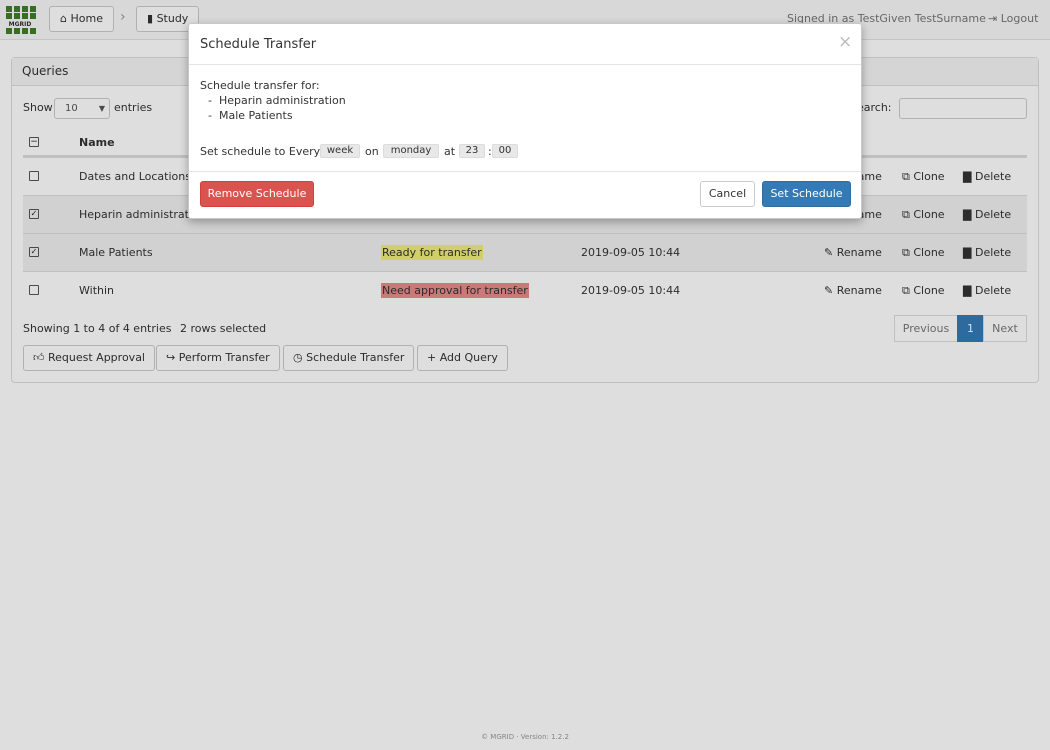 This screenshot has width=1050, height=750. Describe the element at coordinates (282, 100) in the screenshot. I see `item-label: Heparin administration` at that location.